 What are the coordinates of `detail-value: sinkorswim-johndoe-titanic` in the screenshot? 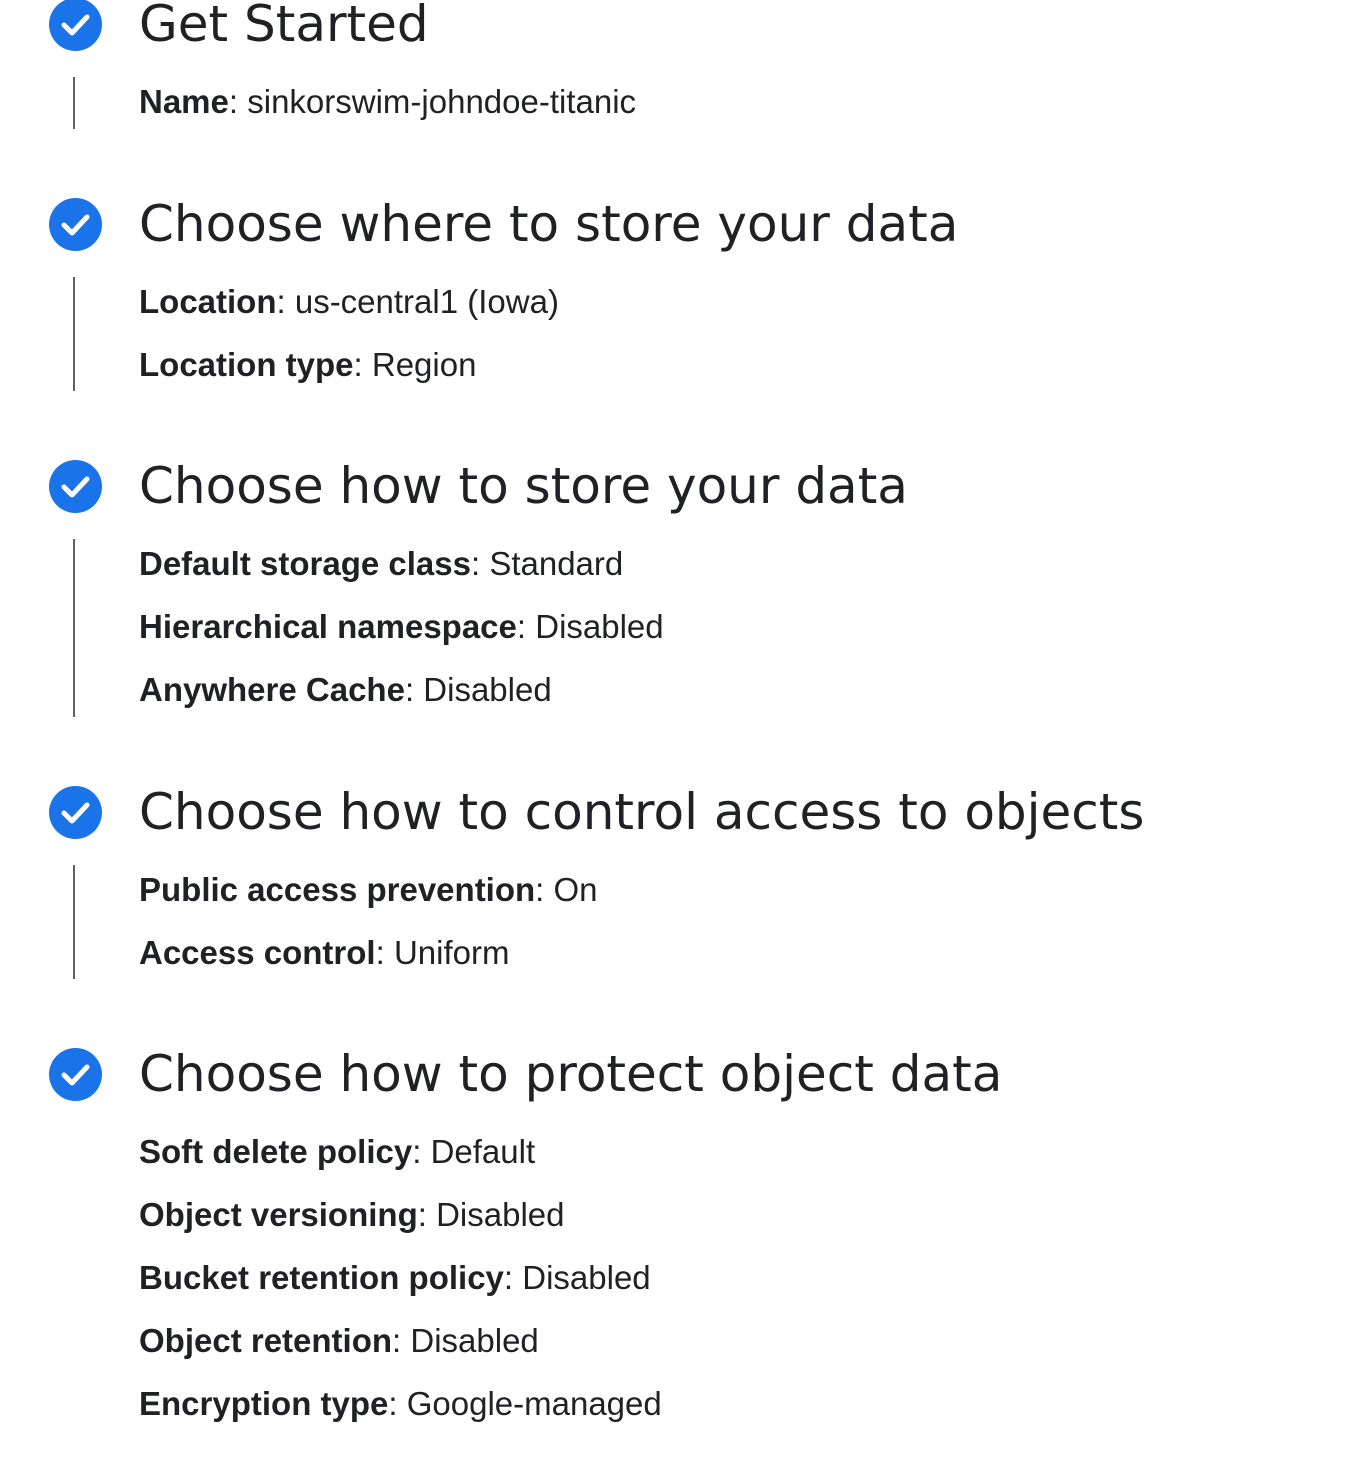 It's located at (442, 101).